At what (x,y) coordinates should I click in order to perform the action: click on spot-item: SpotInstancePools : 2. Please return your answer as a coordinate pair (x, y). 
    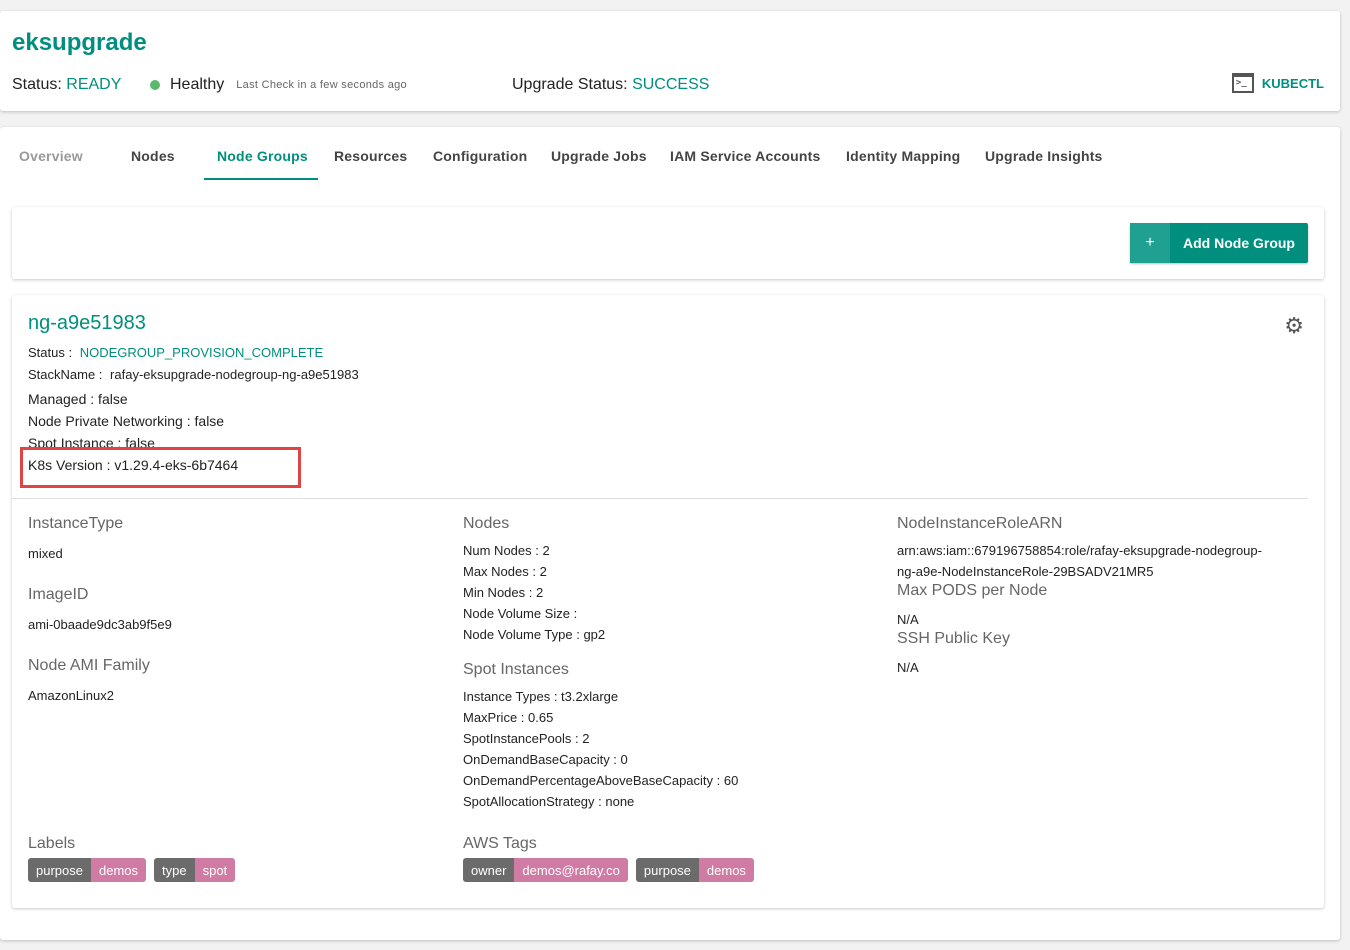
    Looking at the image, I should click on (526, 738).